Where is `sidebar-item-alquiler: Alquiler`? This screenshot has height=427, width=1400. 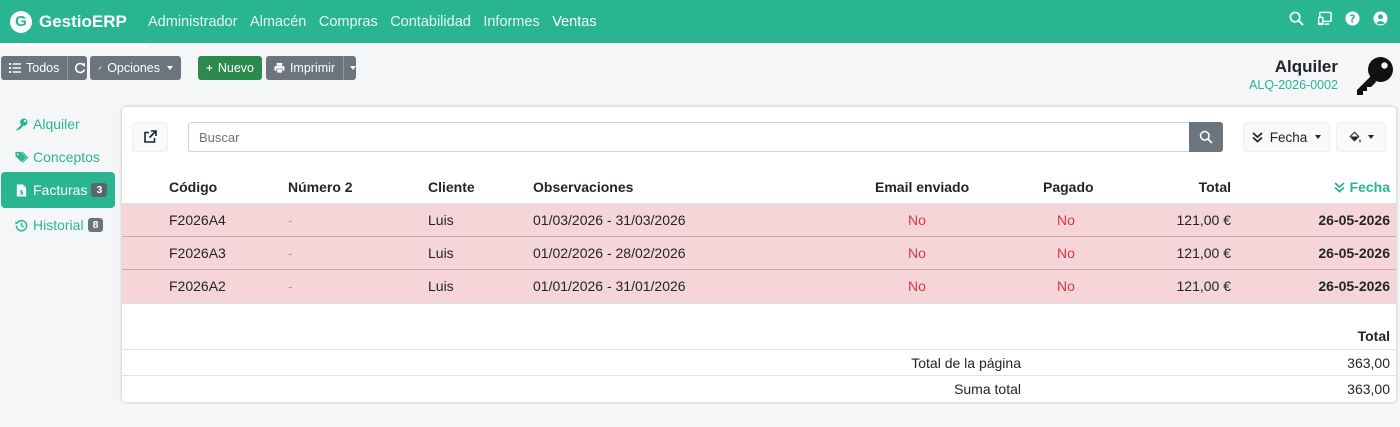
sidebar-item-alquiler: Alquiler is located at coordinates (58, 124).